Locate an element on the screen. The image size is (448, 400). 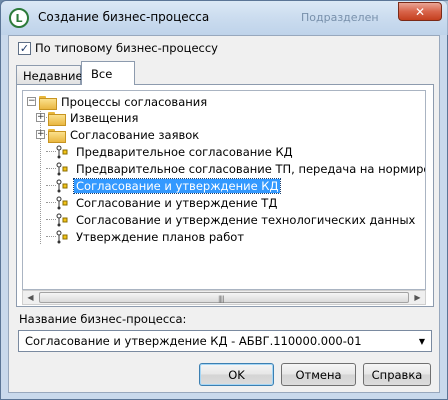
tab-recent: Недавние is located at coordinates (49, 75).